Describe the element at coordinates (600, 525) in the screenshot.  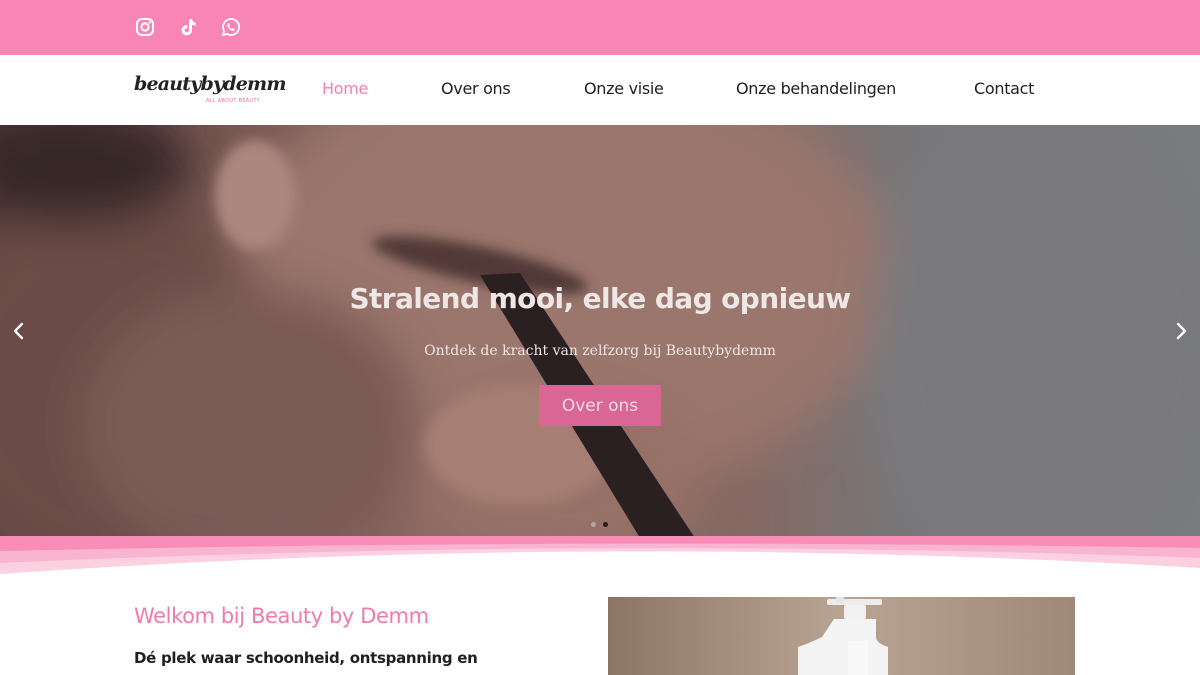
I see `slider-pagination` at that location.